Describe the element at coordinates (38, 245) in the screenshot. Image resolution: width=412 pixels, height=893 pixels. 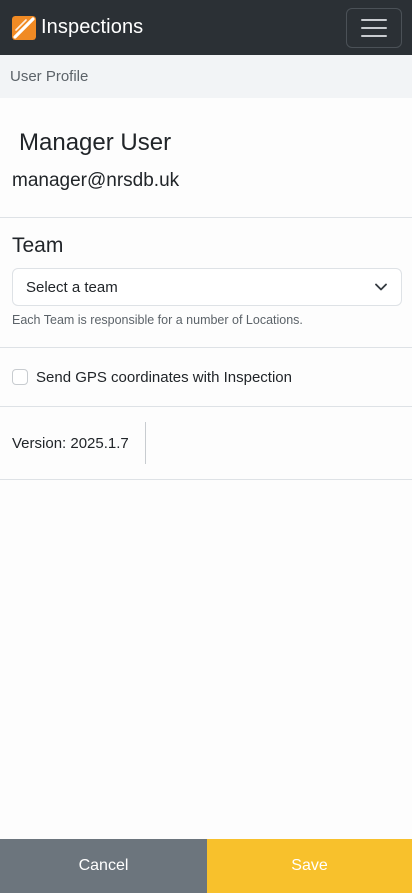
I see `team-label: Team` at that location.